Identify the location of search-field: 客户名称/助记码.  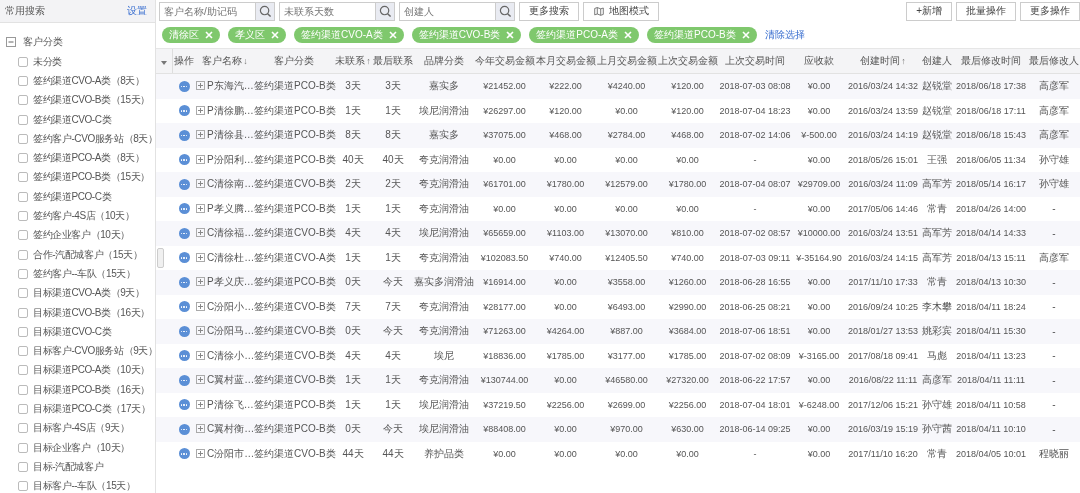
(207, 11).